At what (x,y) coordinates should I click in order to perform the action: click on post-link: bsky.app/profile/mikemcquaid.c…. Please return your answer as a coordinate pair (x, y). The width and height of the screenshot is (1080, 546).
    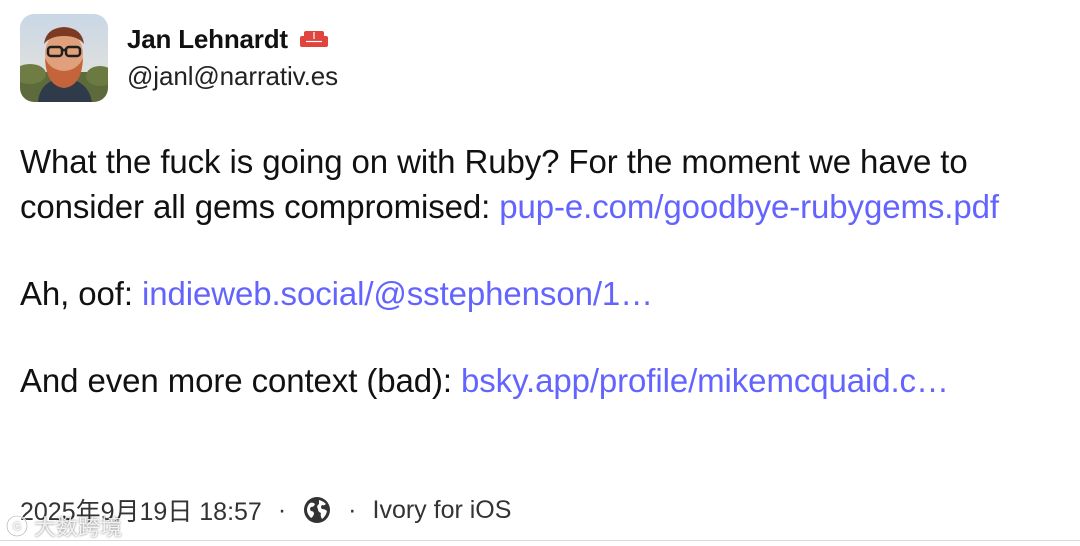
    Looking at the image, I should click on (705, 380).